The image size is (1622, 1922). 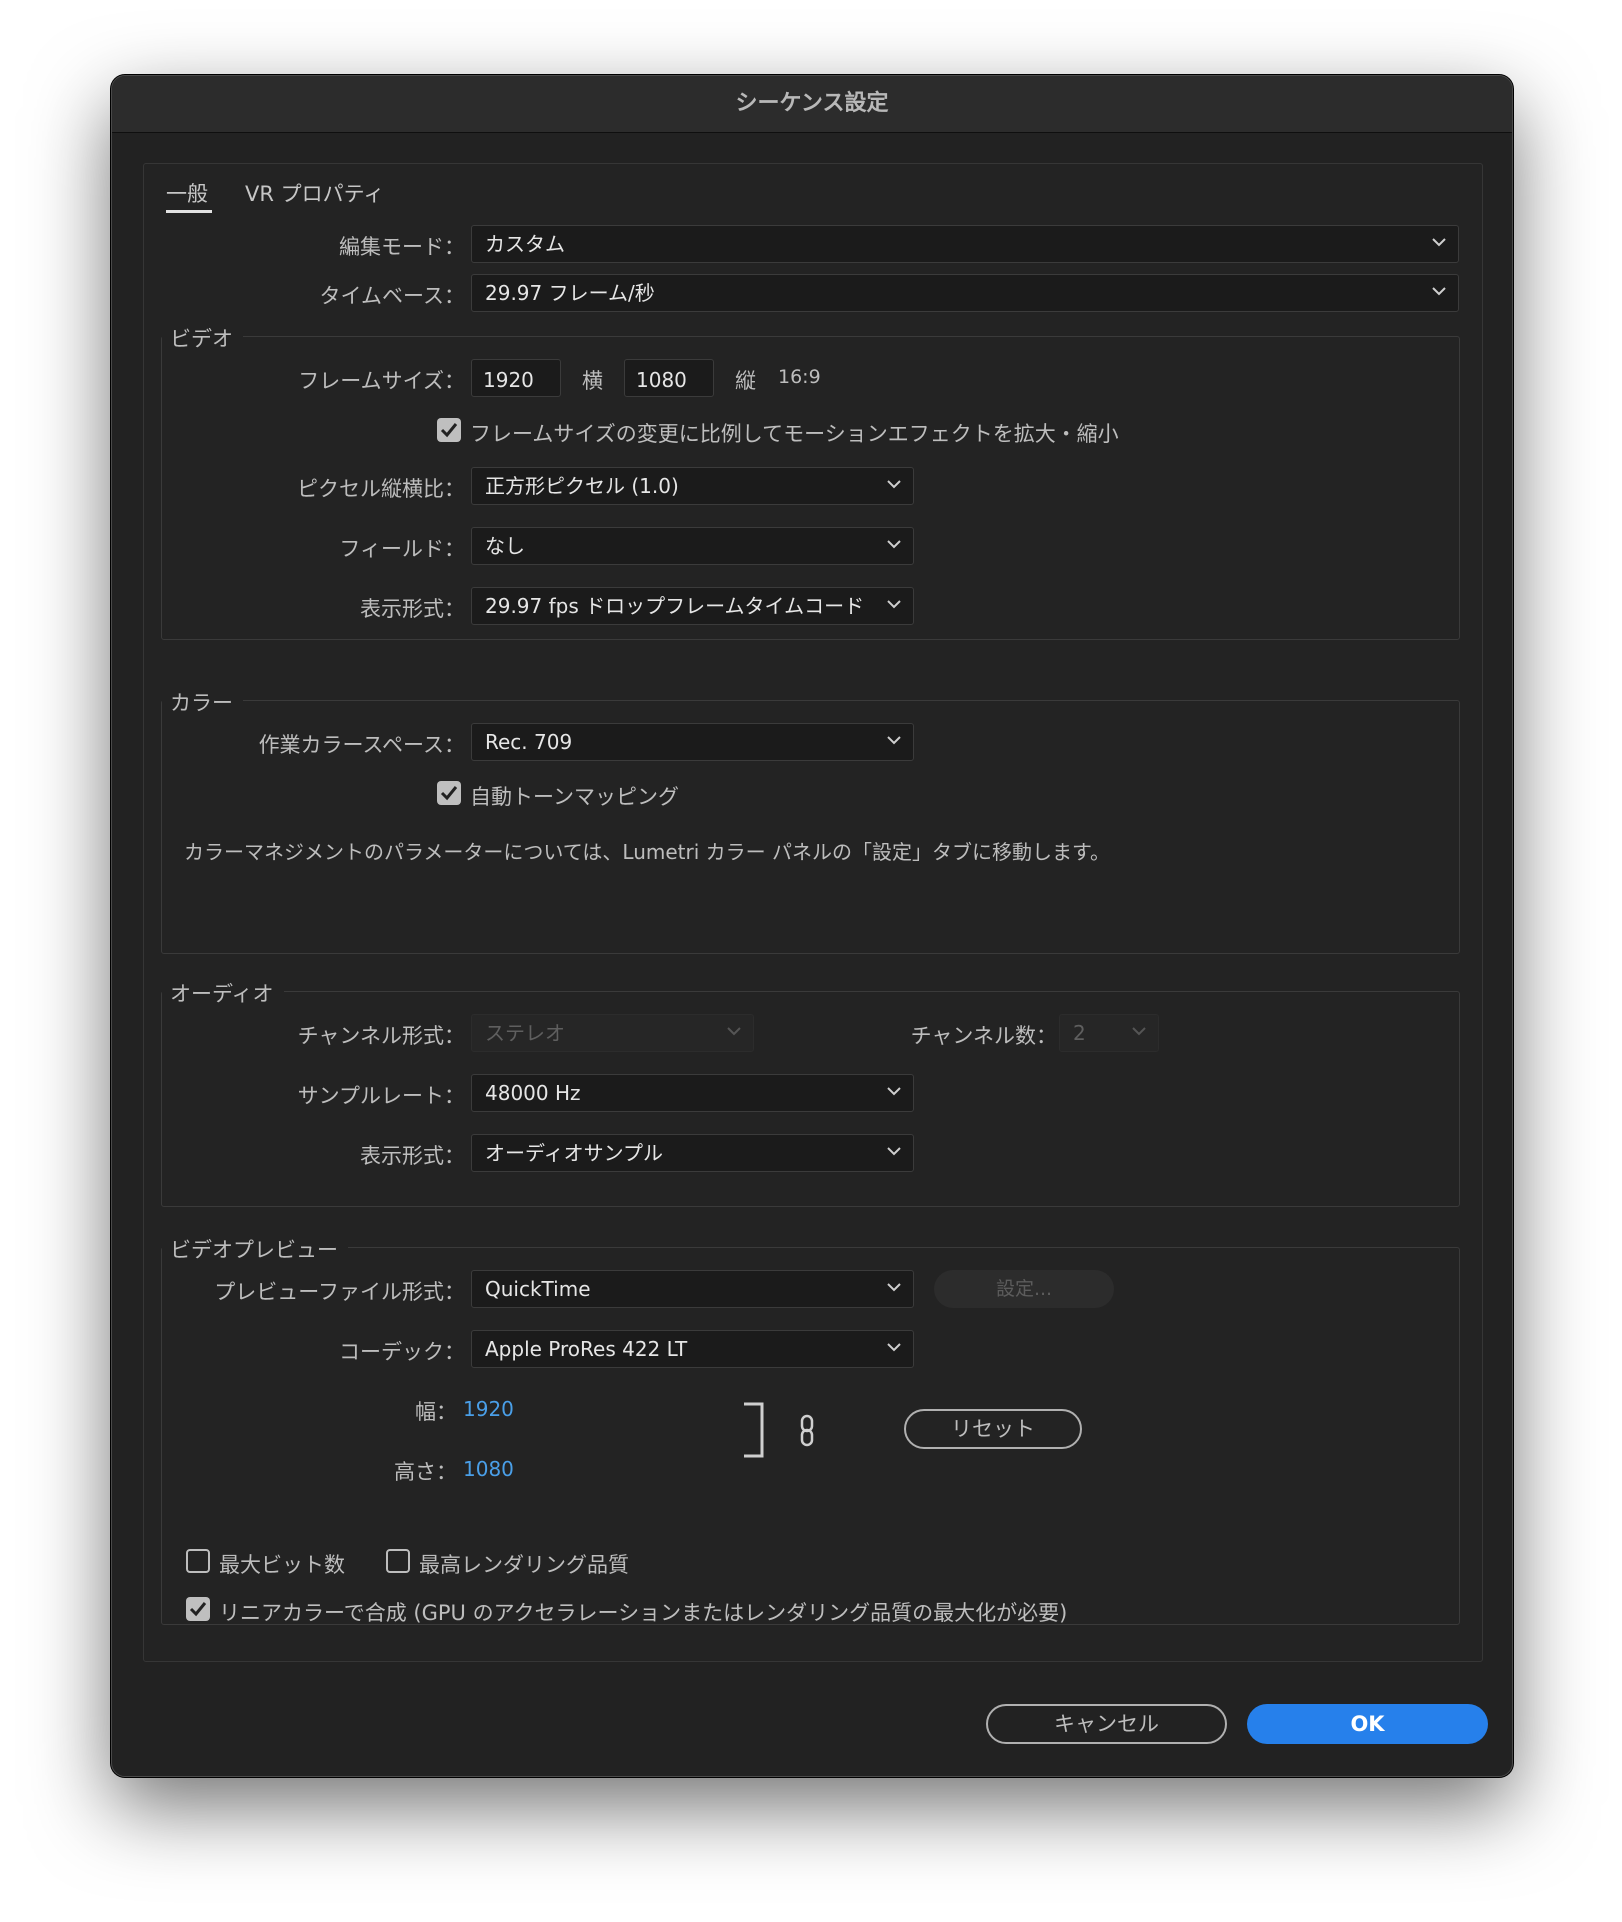 What do you see at coordinates (524, 1565) in the screenshot?
I see `max-render-quality-label: 最高レンダリング品質` at bounding box center [524, 1565].